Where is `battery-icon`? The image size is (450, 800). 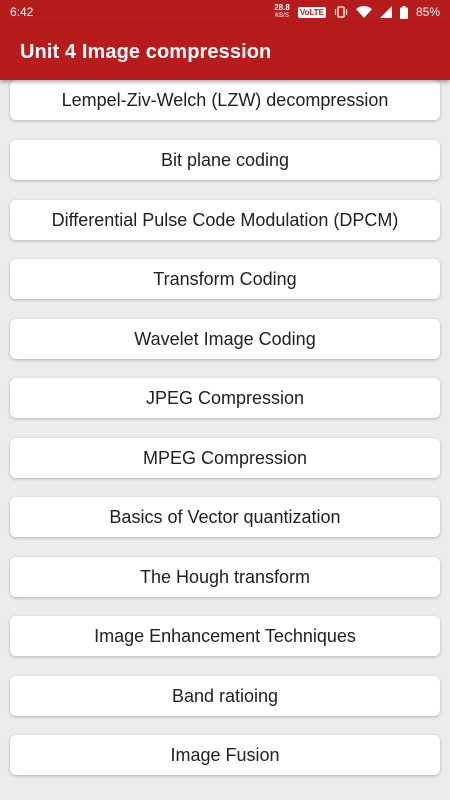 battery-icon is located at coordinates (403, 12).